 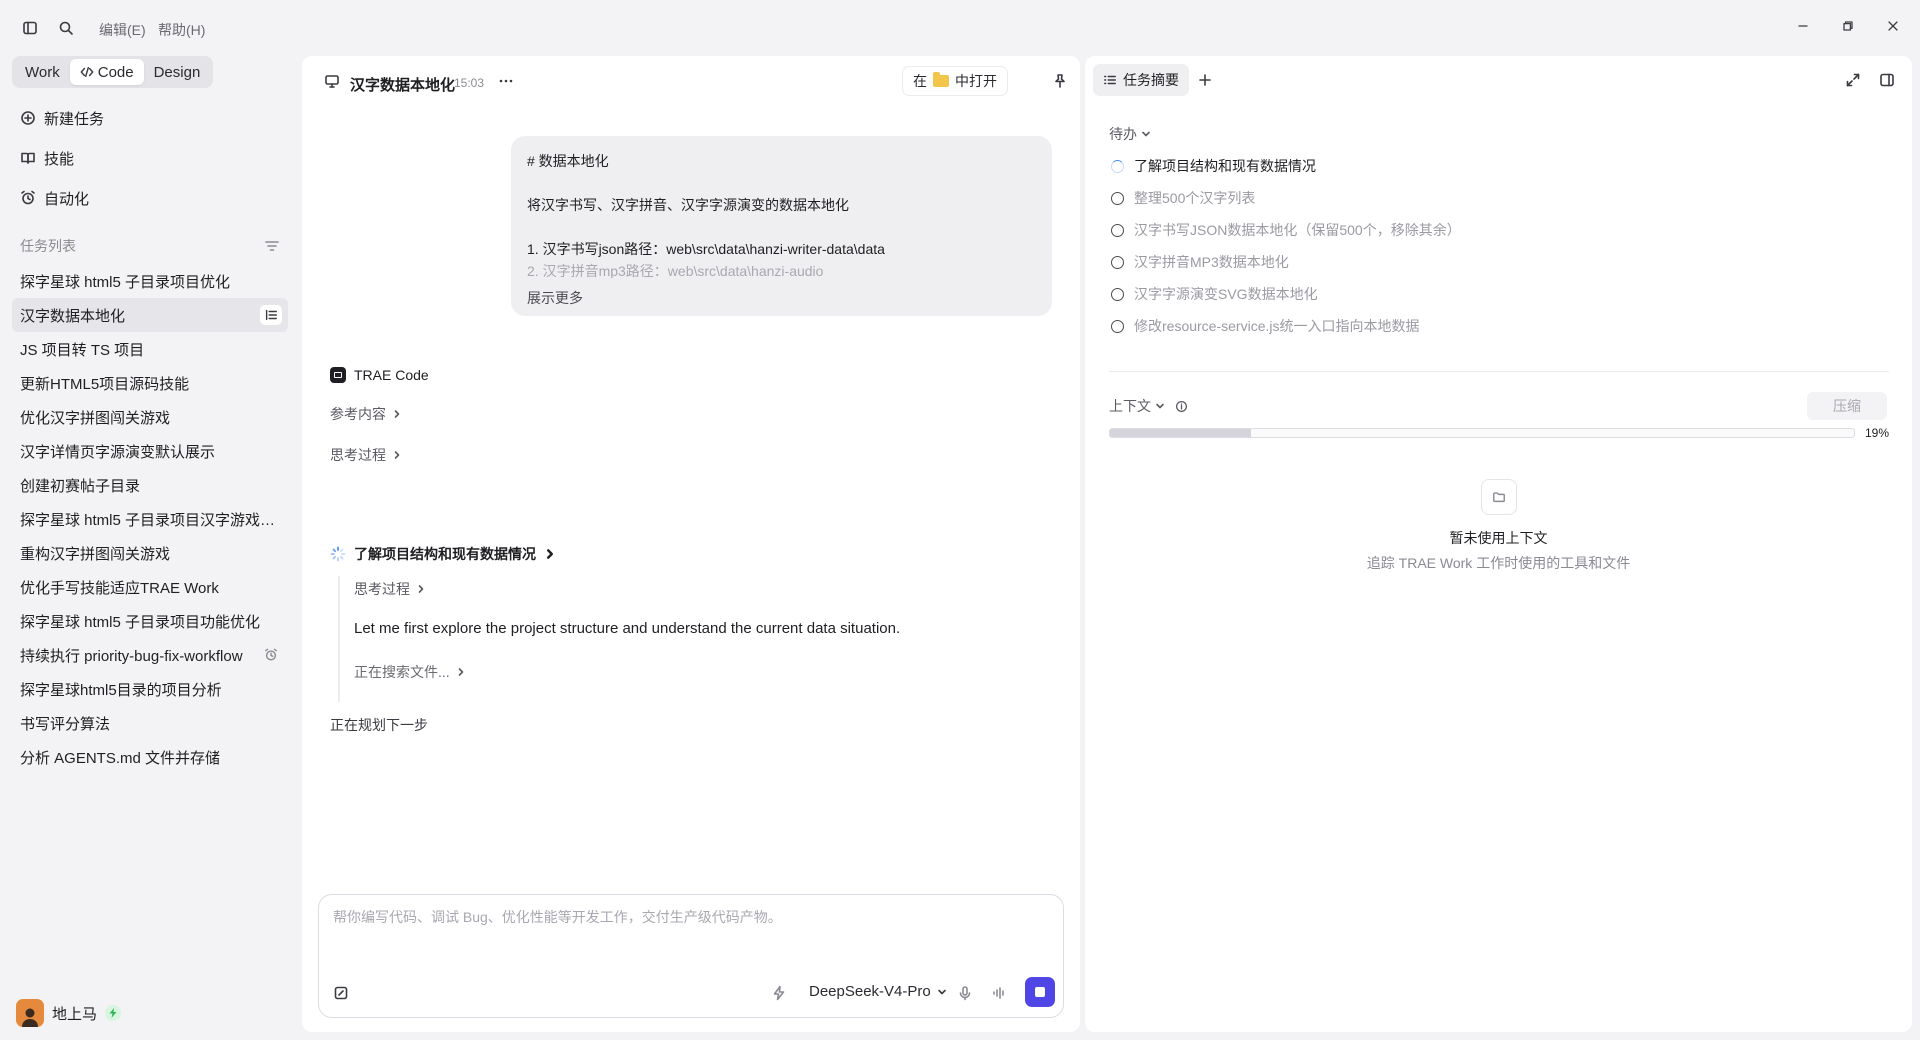 I want to click on step-thinking-toggle: 思考过程, so click(x=390, y=589).